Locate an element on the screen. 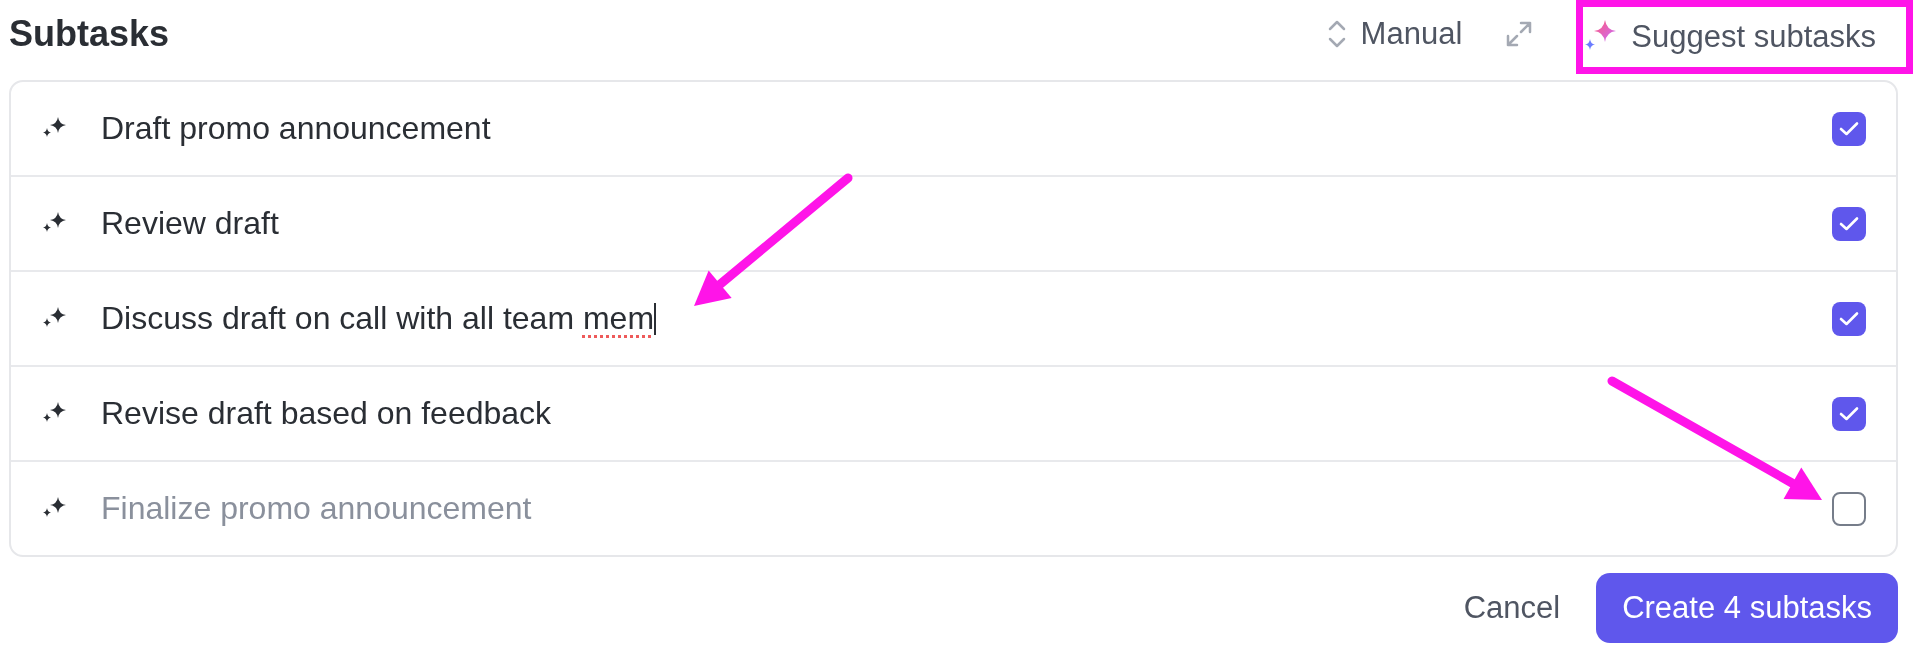 The image size is (1916, 654). create-subtasks-button: Create 4 subtasks is located at coordinates (1747, 608).